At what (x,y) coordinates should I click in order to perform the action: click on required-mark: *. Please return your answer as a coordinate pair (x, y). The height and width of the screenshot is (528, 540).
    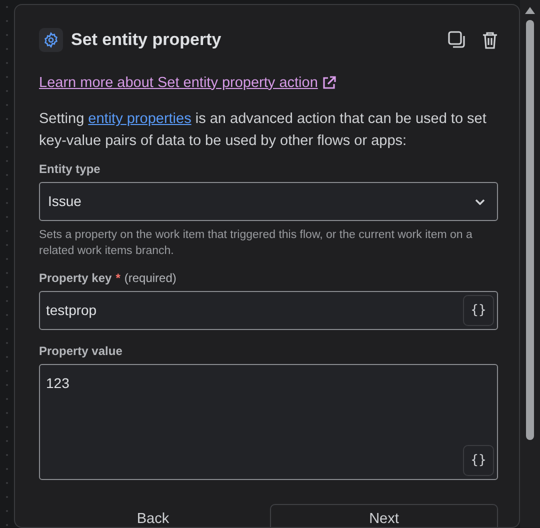
    Looking at the image, I should click on (118, 279).